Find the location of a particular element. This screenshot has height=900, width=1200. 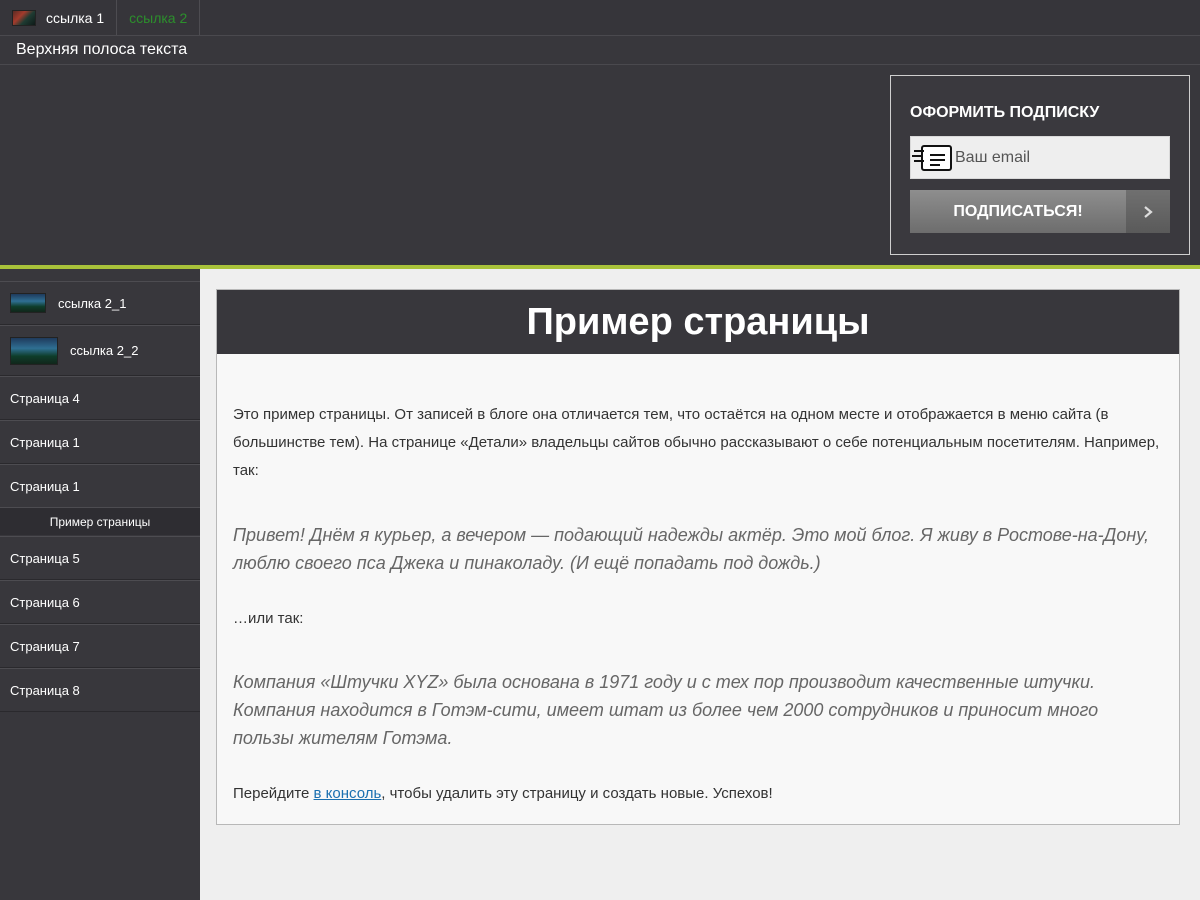

subscribe-button-label: ПОДПИСАТЬСЯ! is located at coordinates (1018, 211).